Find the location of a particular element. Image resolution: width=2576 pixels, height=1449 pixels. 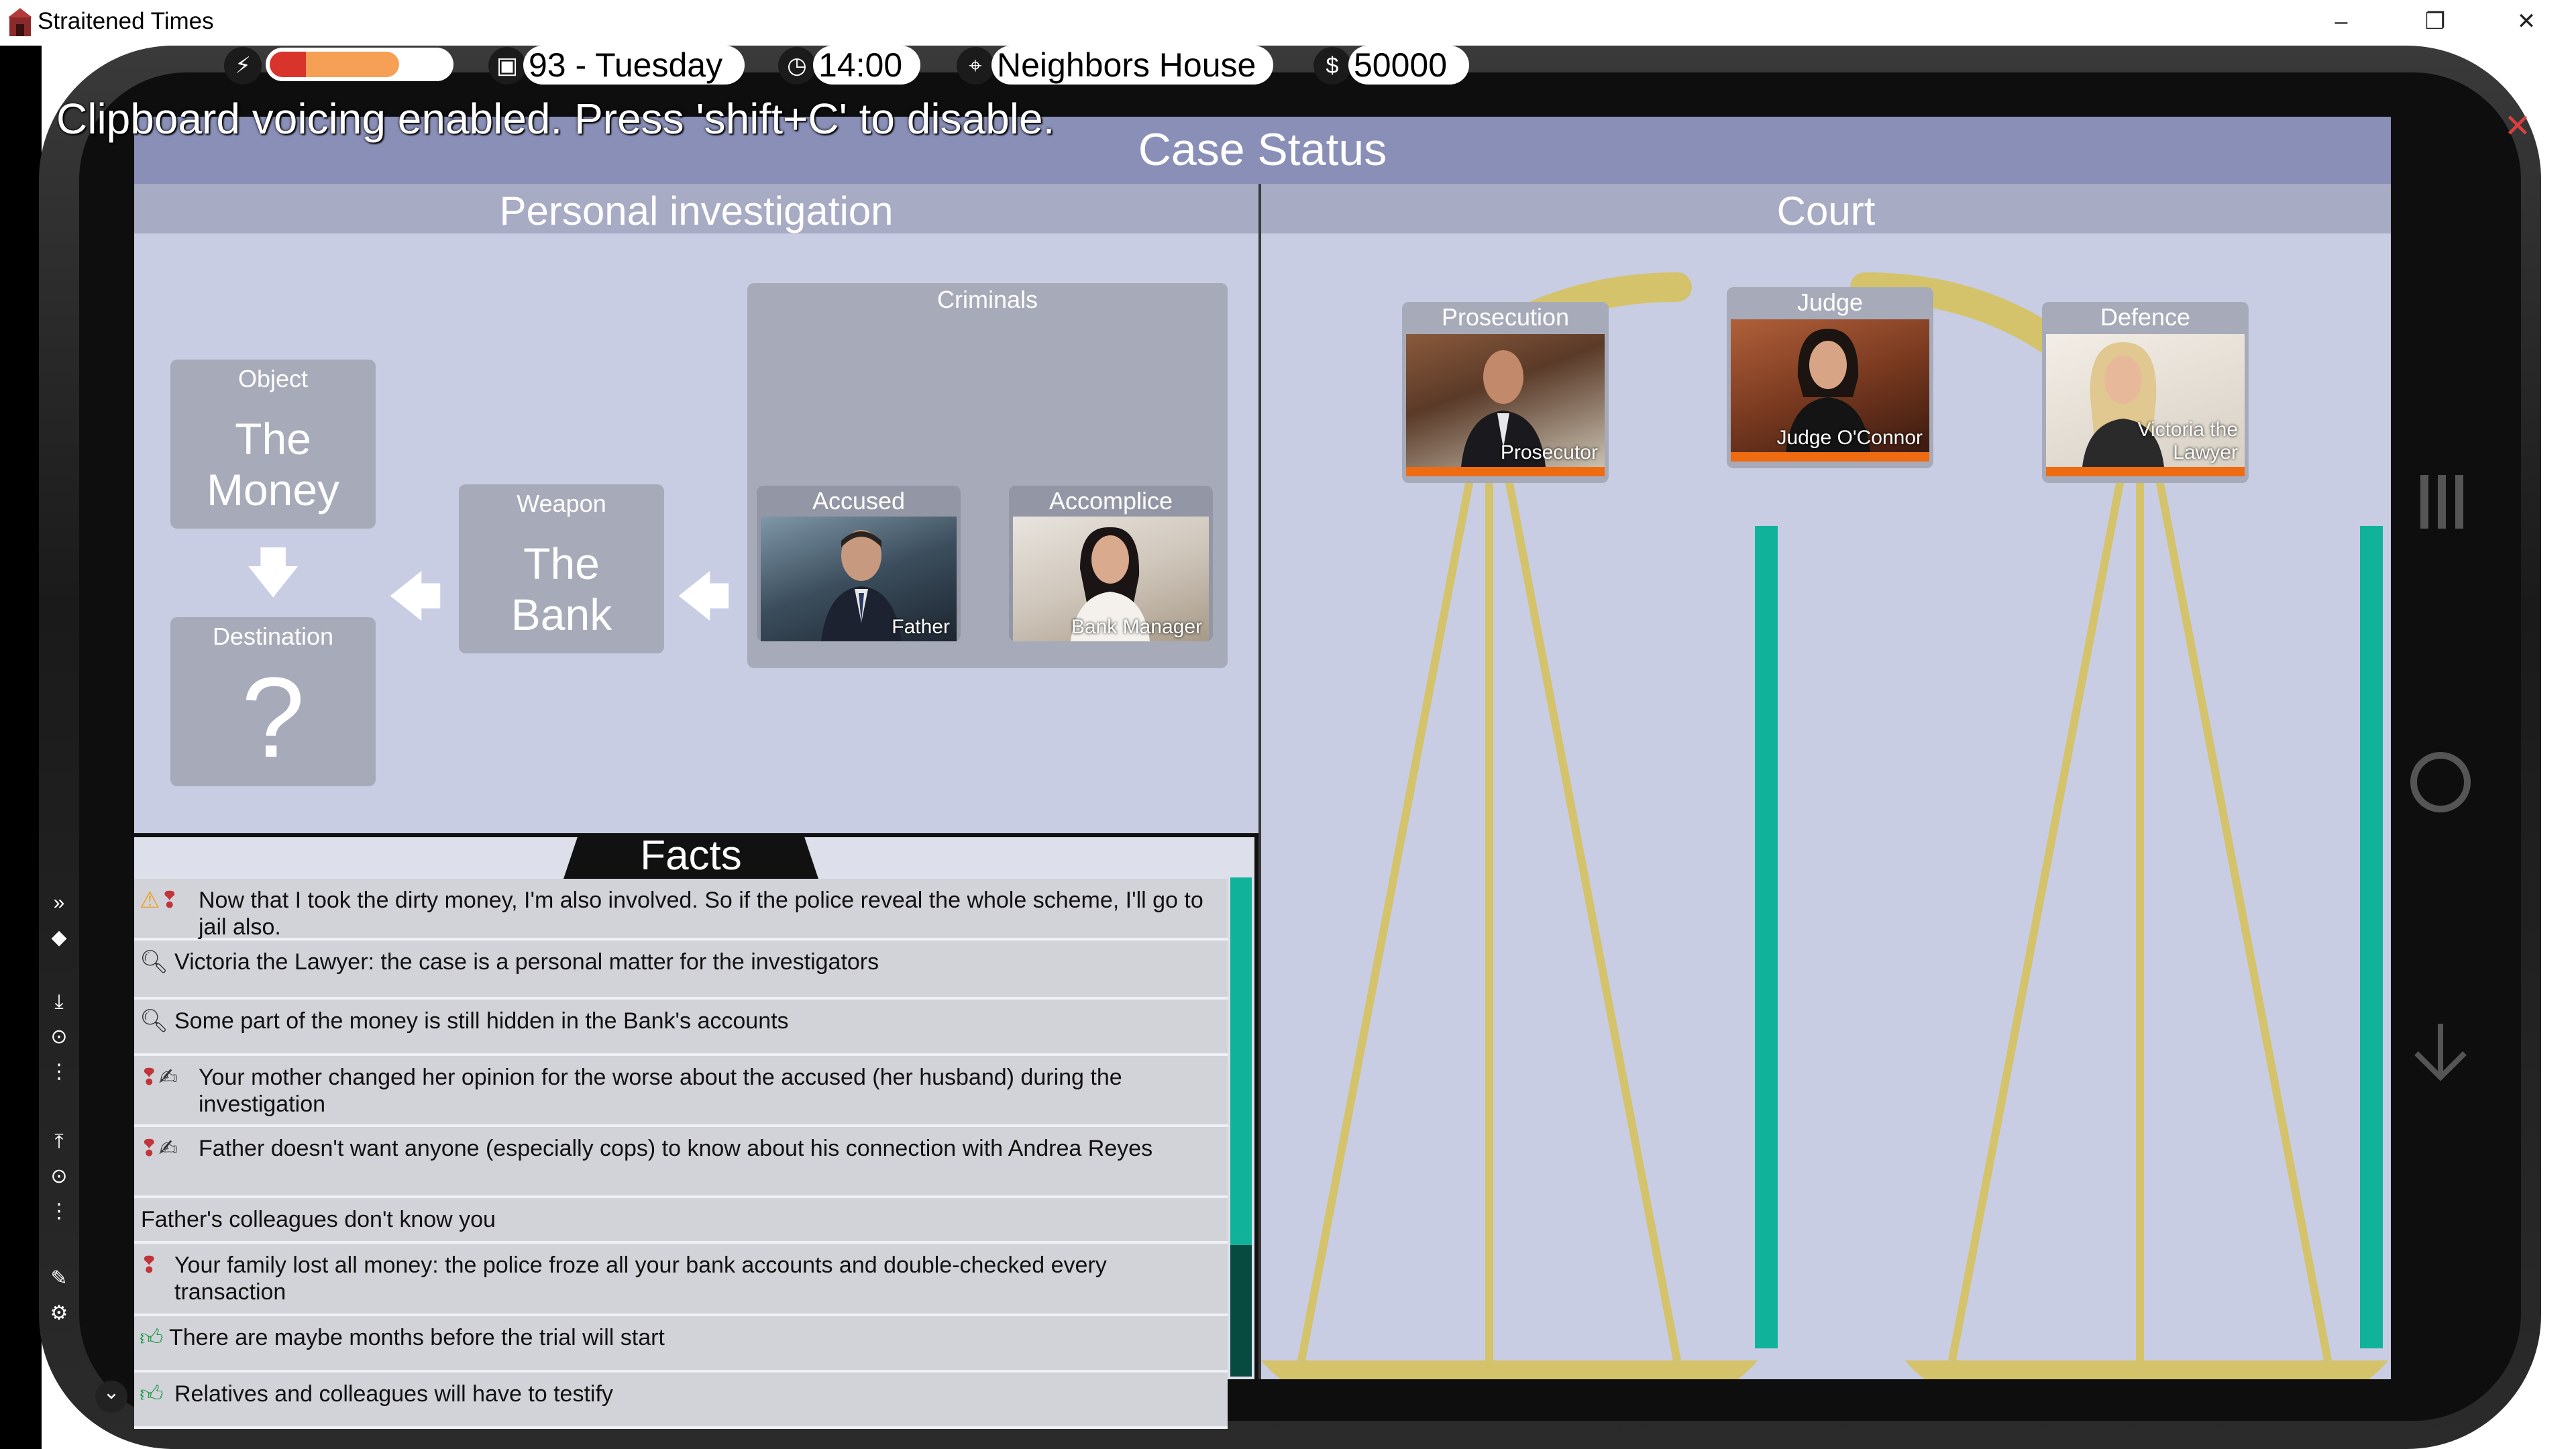

load-slots-icon: ⋮ is located at coordinates (59, 1211).